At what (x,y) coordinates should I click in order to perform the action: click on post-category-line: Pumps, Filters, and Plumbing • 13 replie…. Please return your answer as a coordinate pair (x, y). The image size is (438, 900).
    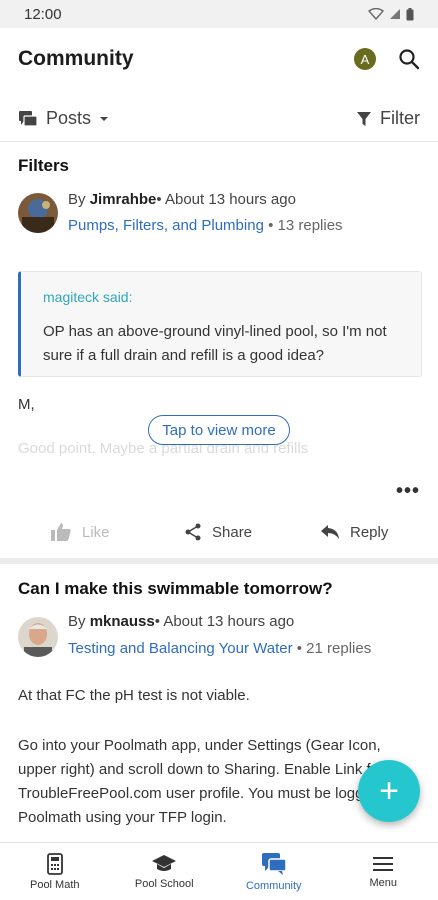
    Looking at the image, I should click on (205, 225).